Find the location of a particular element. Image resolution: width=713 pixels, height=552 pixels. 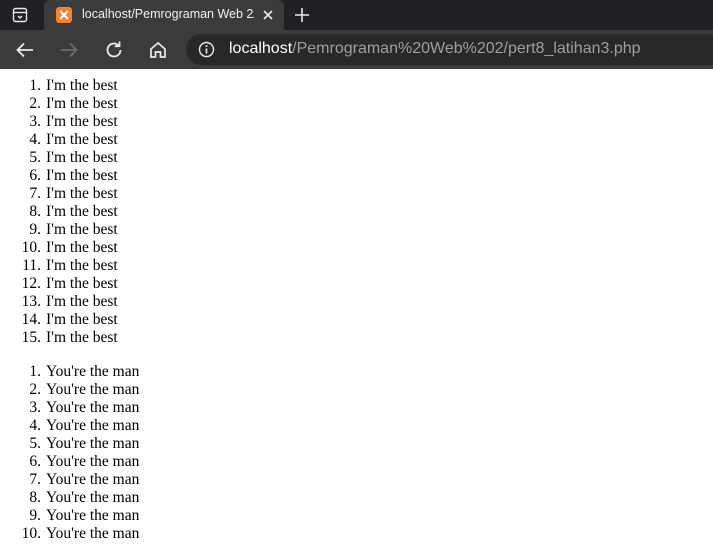

list-item: 8. You're the man is located at coordinates (69, 498).